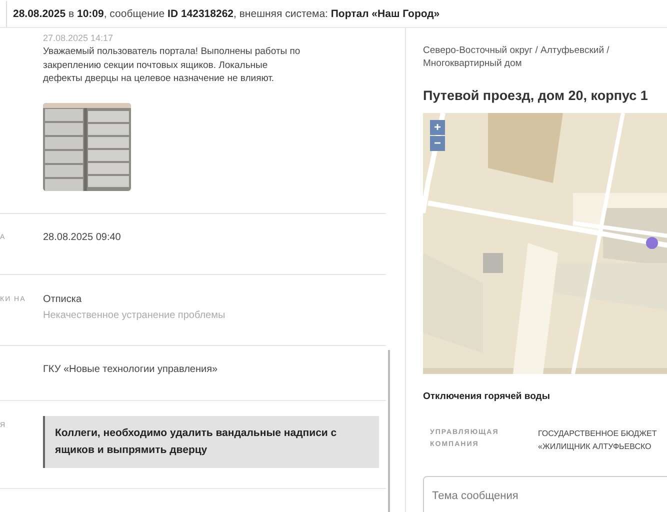 Image resolution: width=667 pixels, height=512 pixels. What do you see at coordinates (134, 315) in the screenshot?
I see `reason-note: Некачественное устранение проблемы` at bounding box center [134, 315].